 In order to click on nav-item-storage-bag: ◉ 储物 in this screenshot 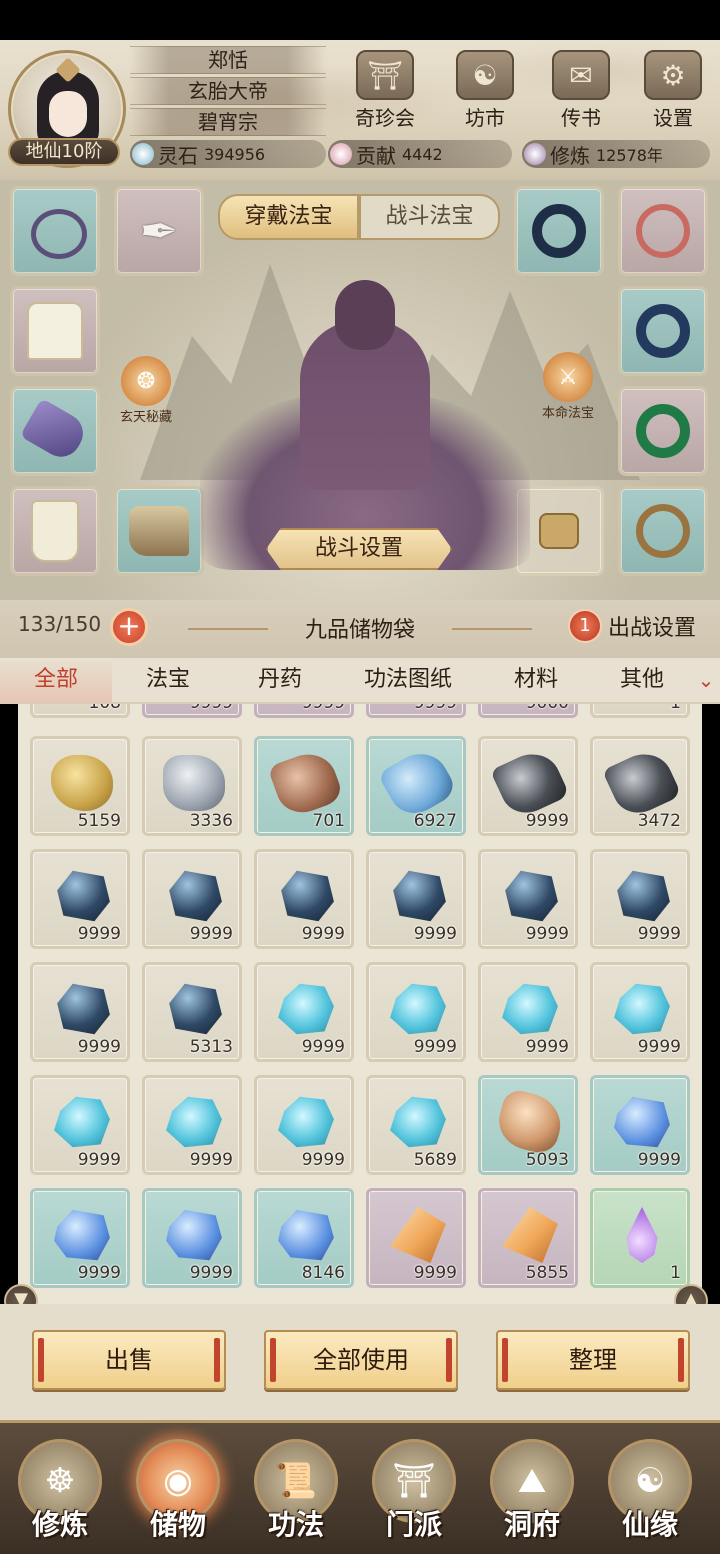, I will do `click(178, 1495)`.